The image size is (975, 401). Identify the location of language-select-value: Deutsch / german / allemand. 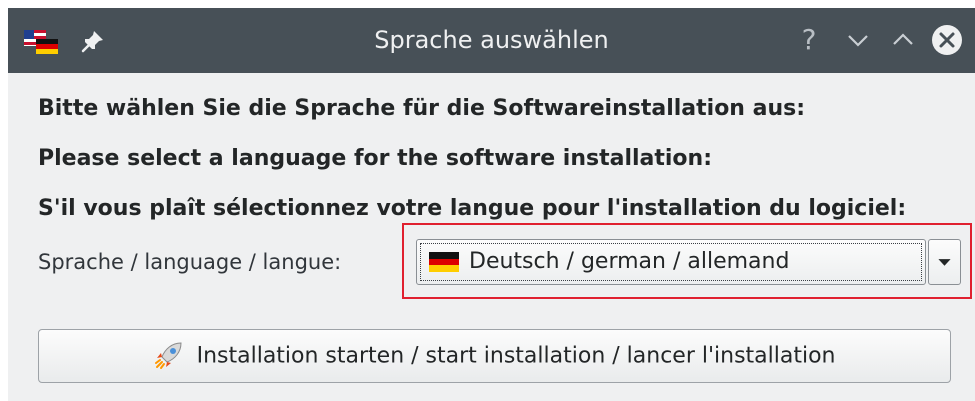
(629, 261).